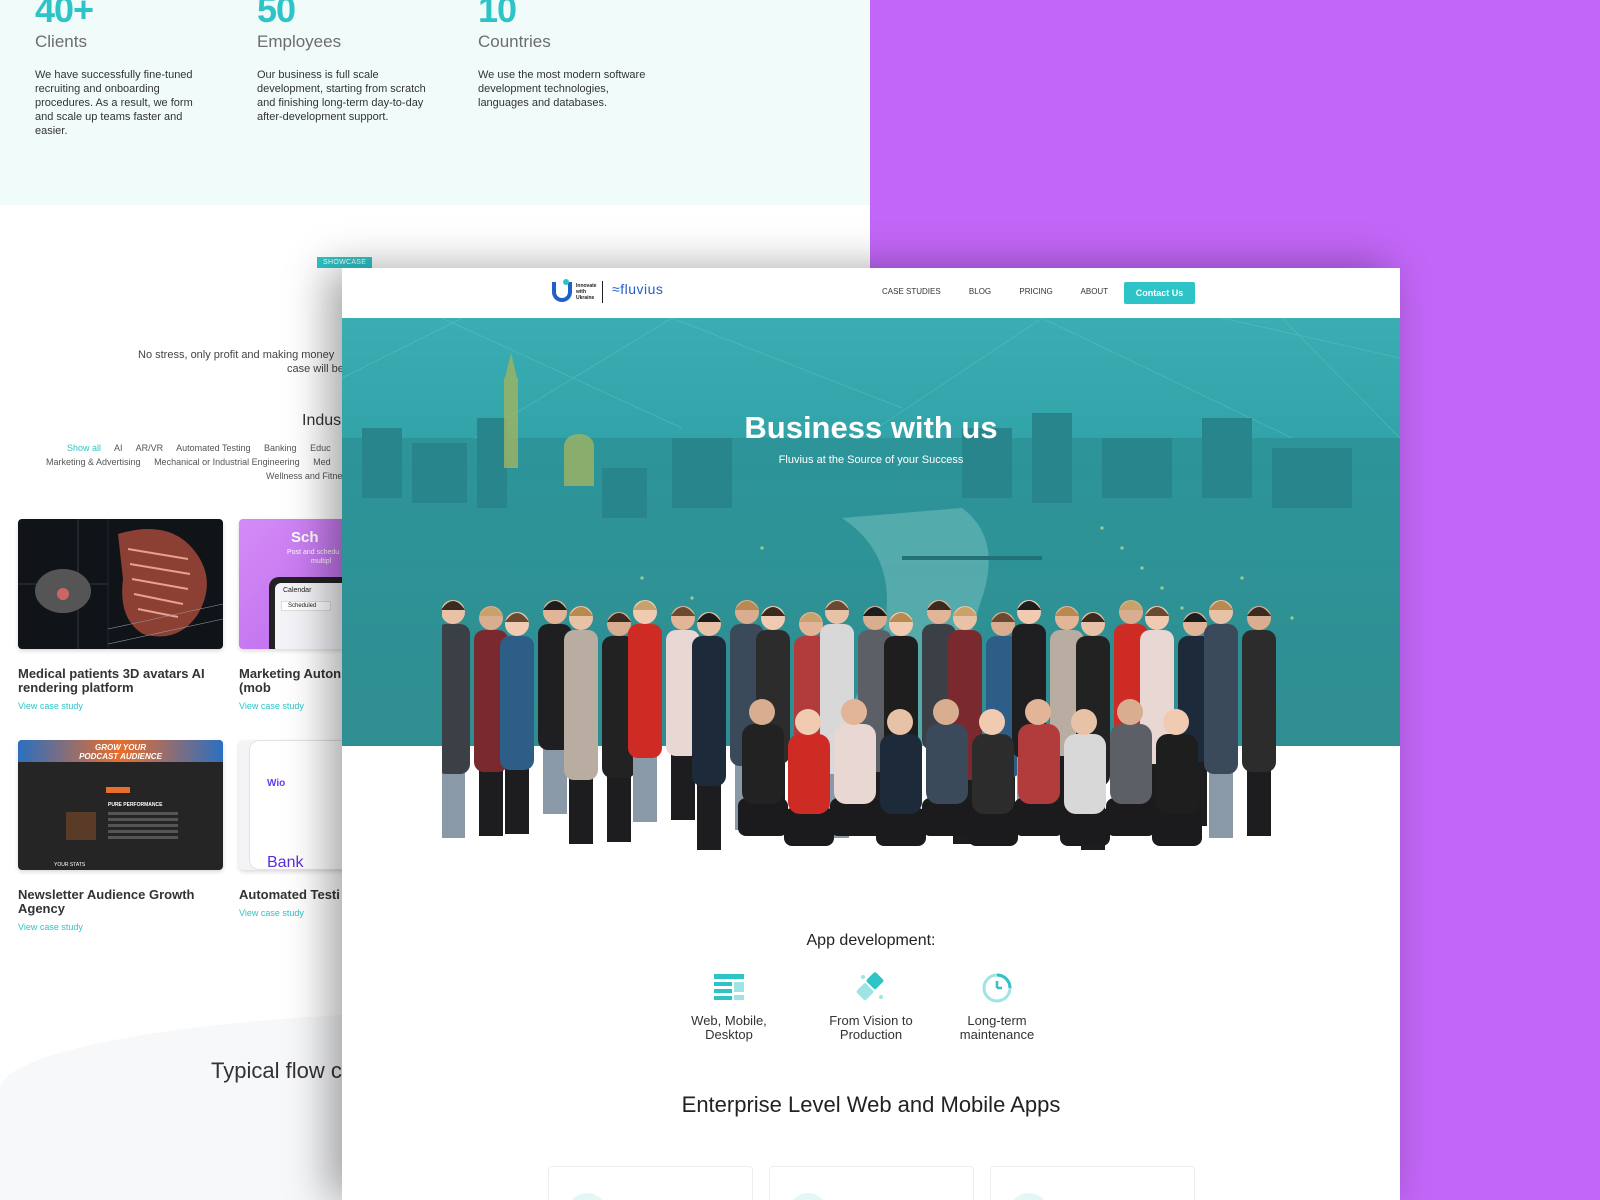  I want to click on hero-subtitle: Fluvius at the Source of your Success, so click(871, 460).